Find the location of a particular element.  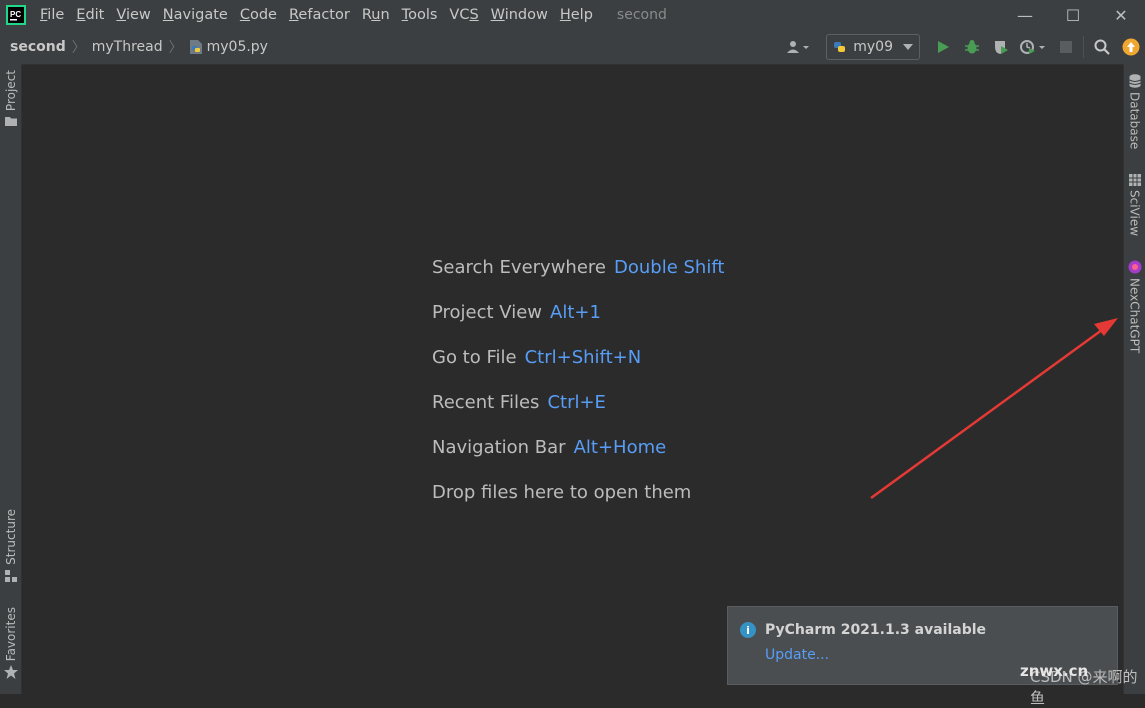

shortcut-label: Ctrl+E is located at coordinates (576, 402).